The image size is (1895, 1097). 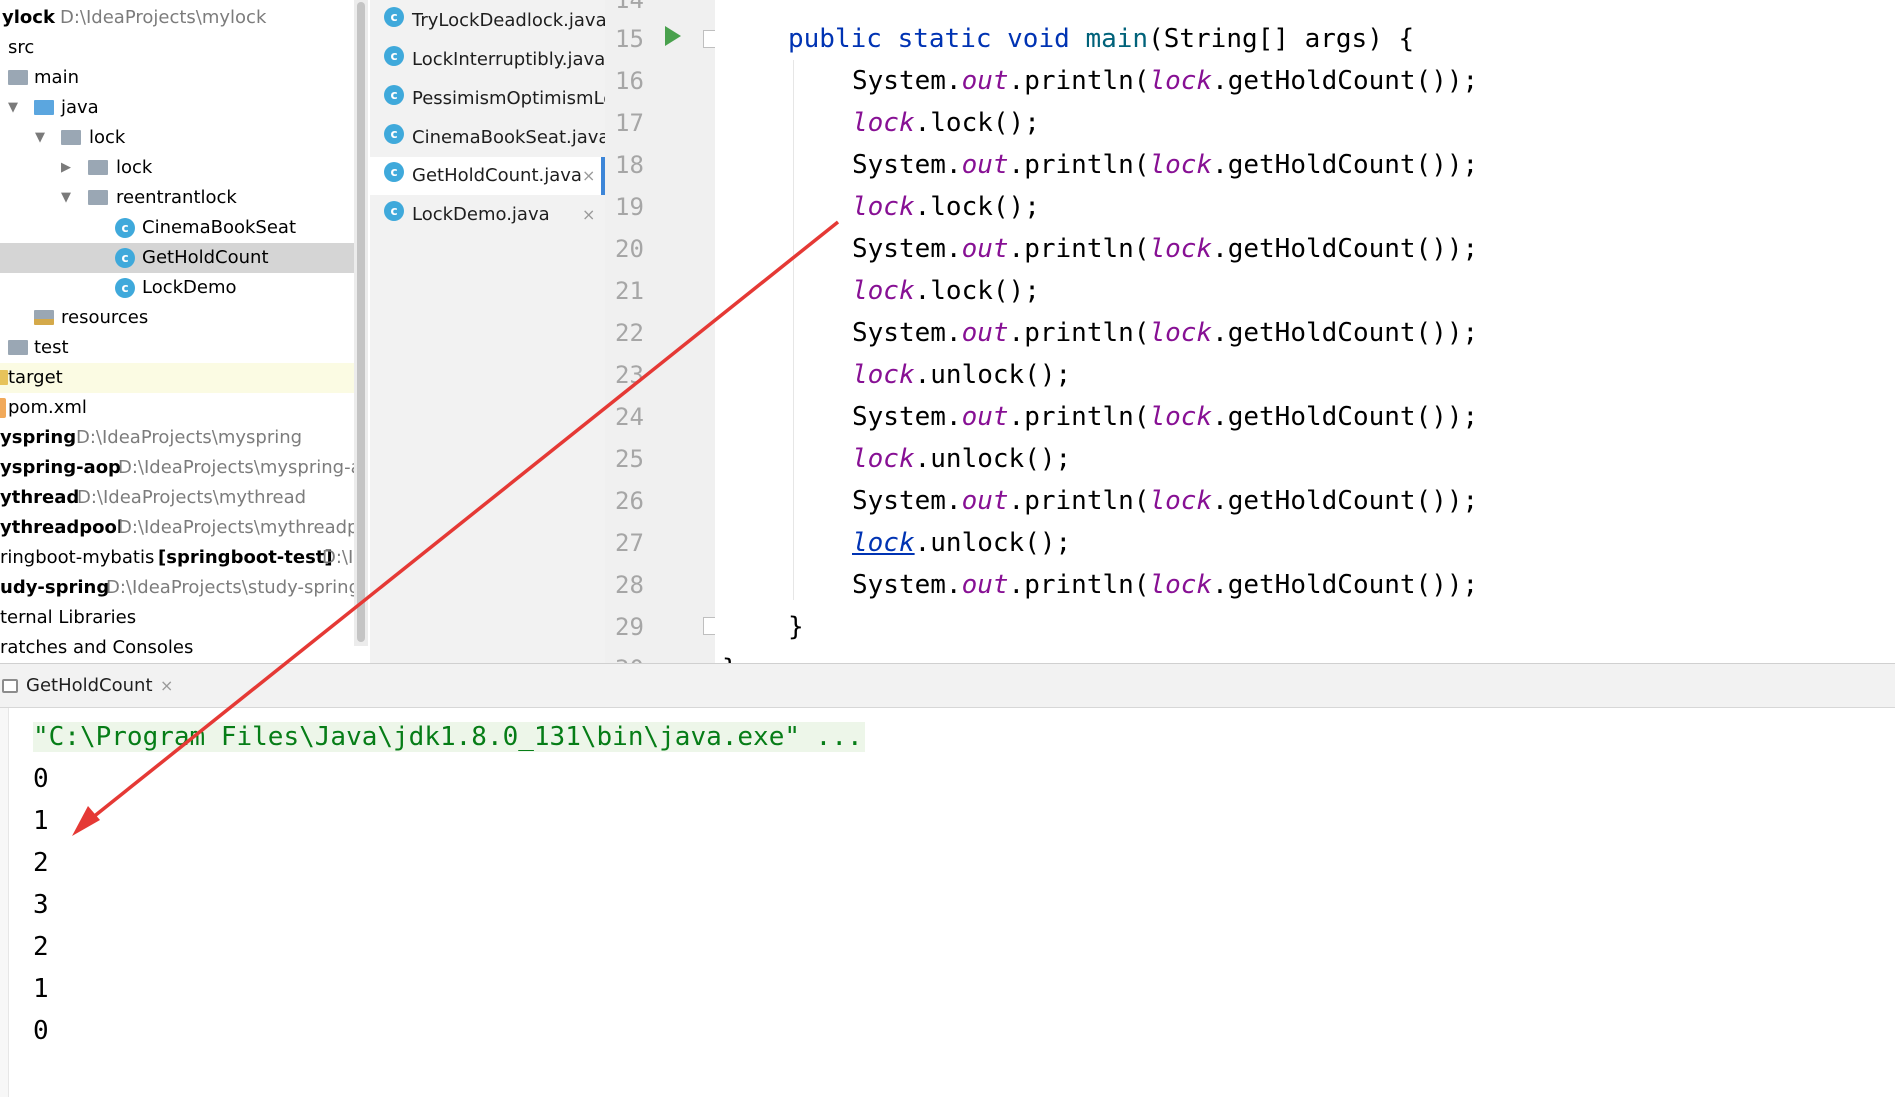 I want to click on tree-item-main: main, so click(x=184, y=78).